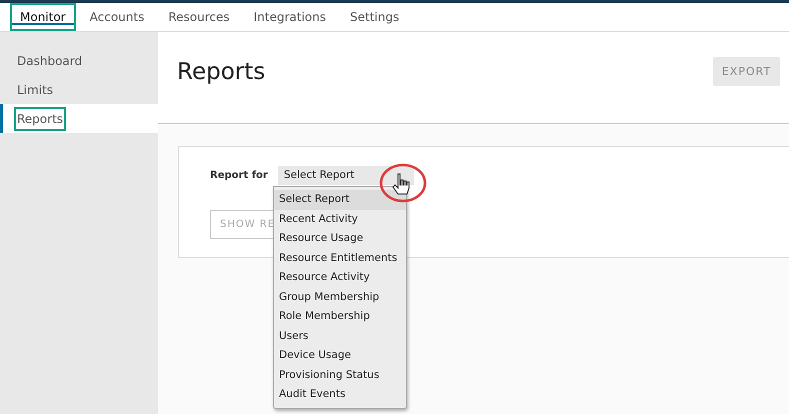  Describe the element at coordinates (79, 89) in the screenshot. I see `sidebar-item: Limits` at that location.